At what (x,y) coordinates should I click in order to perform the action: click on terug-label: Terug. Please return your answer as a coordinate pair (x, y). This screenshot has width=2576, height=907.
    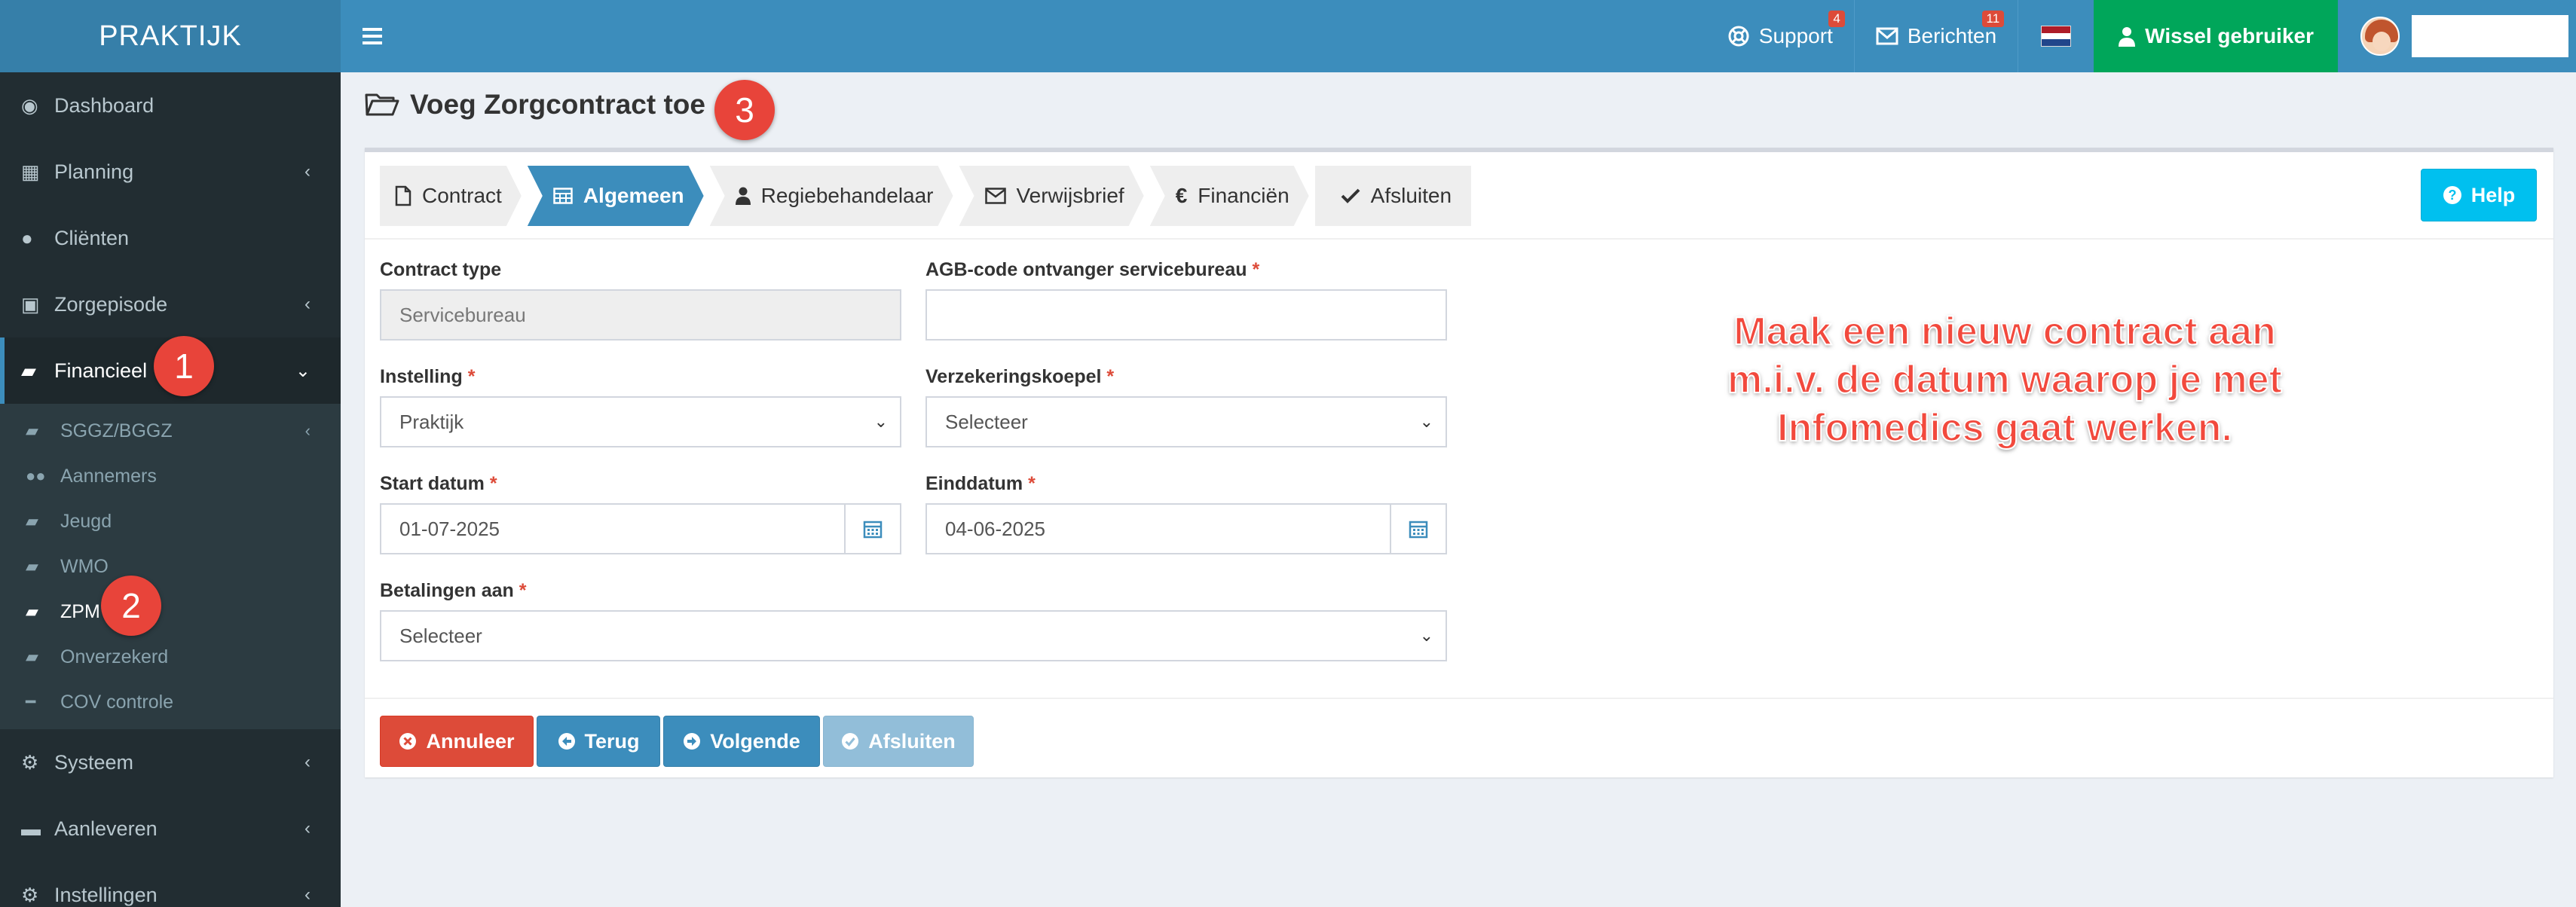
    Looking at the image, I should click on (612, 741).